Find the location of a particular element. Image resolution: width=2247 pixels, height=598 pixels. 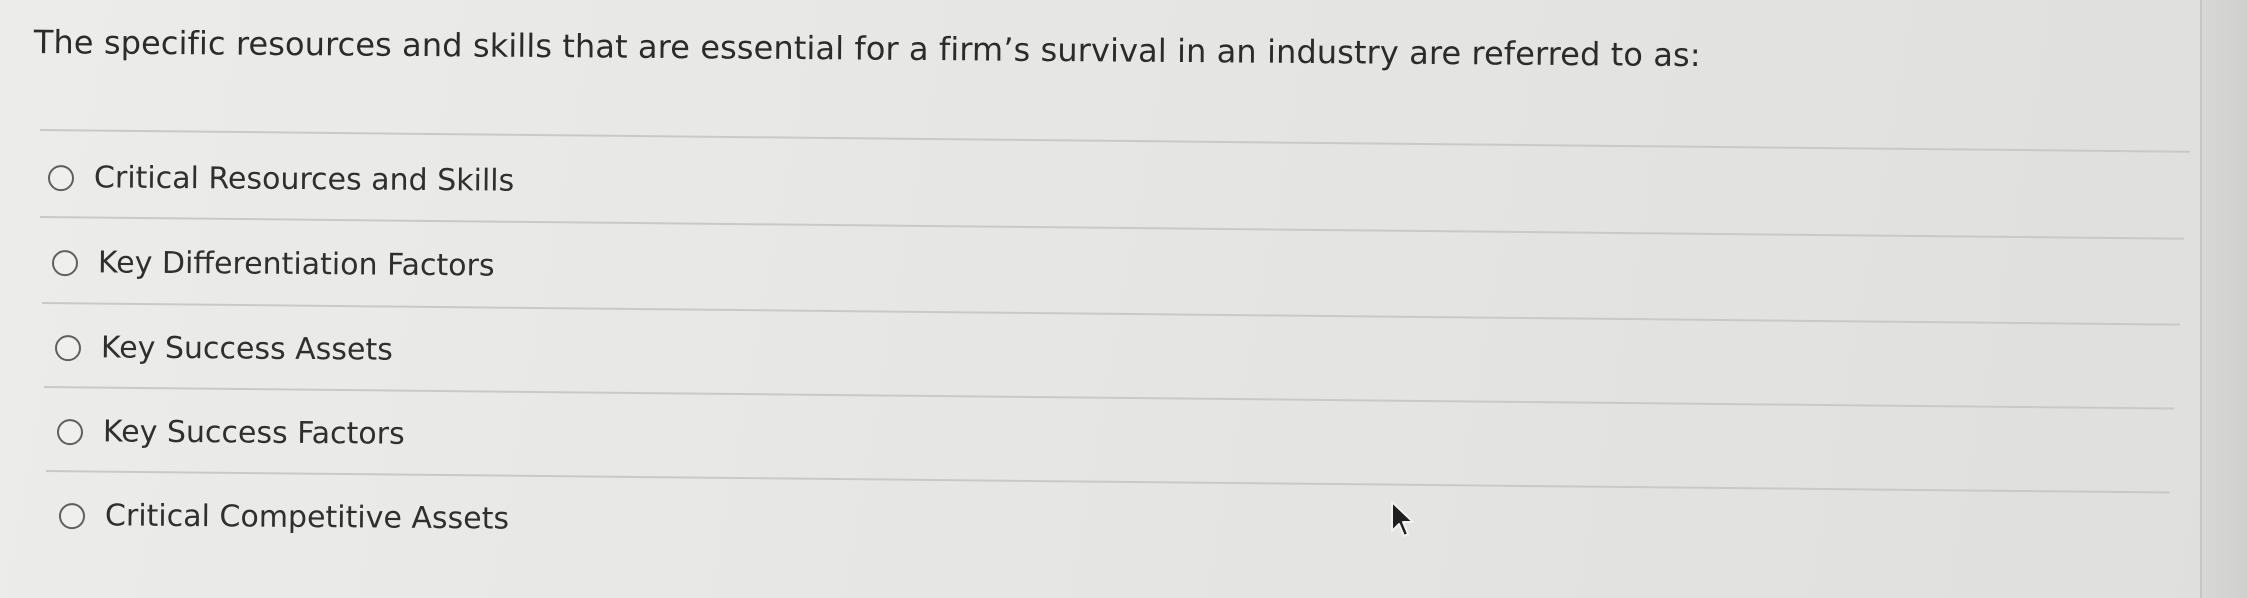

option-label: Key Differentiation Factors is located at coordinates (296, 264).